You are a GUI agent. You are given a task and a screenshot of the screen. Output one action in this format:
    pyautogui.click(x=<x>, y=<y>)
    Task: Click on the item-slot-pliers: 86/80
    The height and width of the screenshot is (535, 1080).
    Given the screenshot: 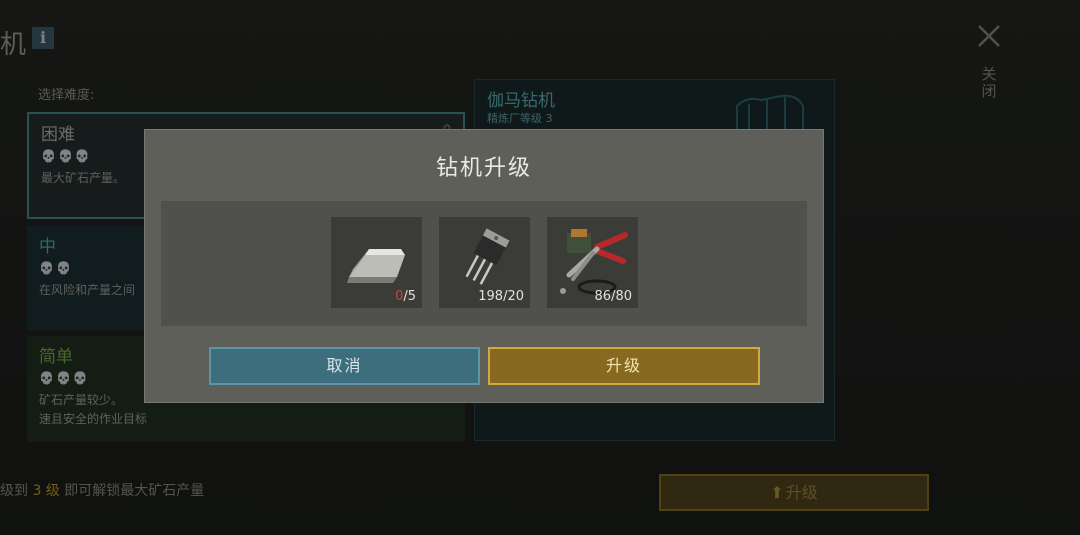 What is the action you would take?
    pyautogui.click(x=592, y=262)
    